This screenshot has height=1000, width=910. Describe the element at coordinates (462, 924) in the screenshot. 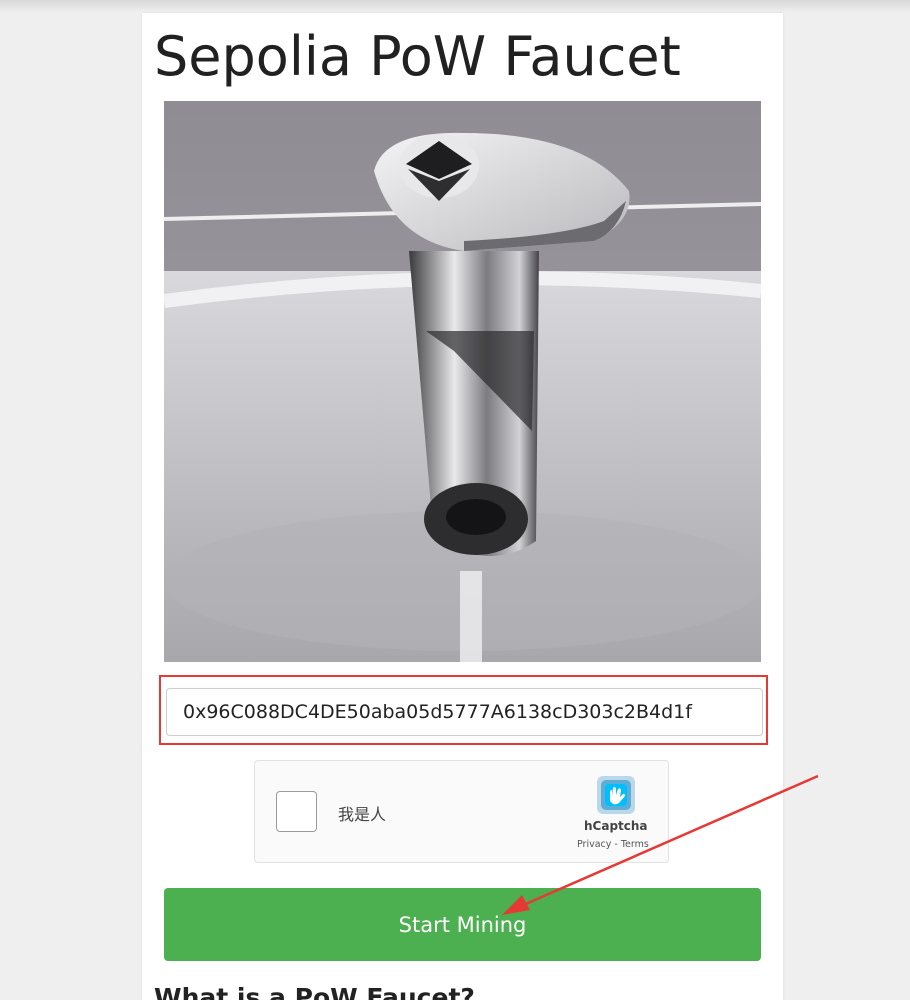

I see `start-mining-button: Start Mining` at that location.